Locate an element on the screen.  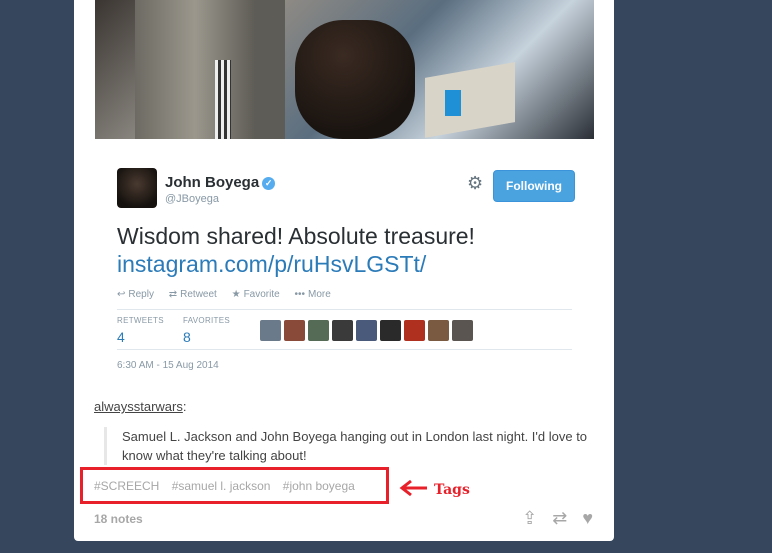
reblog-author-link: alwaysstarwars is located at coordinates (138, 406).